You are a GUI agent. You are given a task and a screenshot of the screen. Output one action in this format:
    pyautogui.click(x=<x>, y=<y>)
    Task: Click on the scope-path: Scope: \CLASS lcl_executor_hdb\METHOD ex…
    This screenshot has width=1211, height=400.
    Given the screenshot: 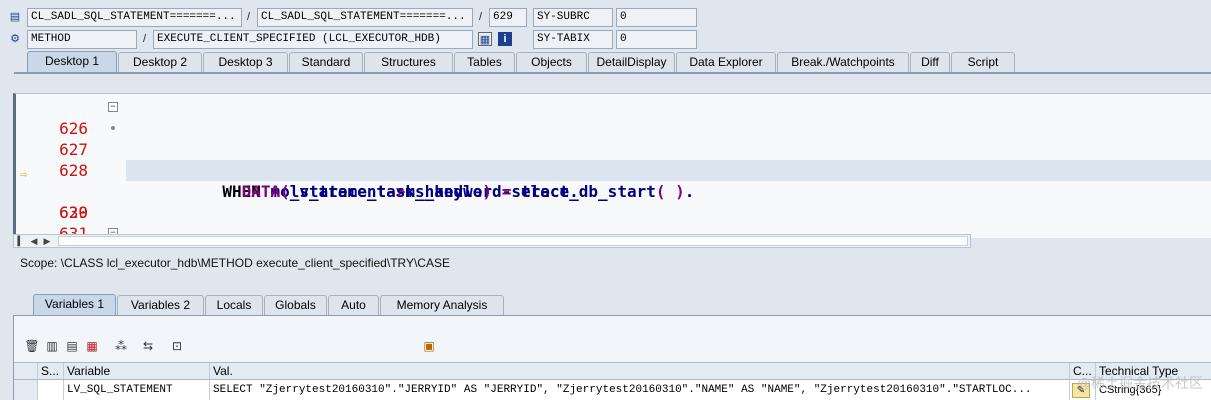 What is the action you would take?
    pyautogui.click(x=235, y=263)
    